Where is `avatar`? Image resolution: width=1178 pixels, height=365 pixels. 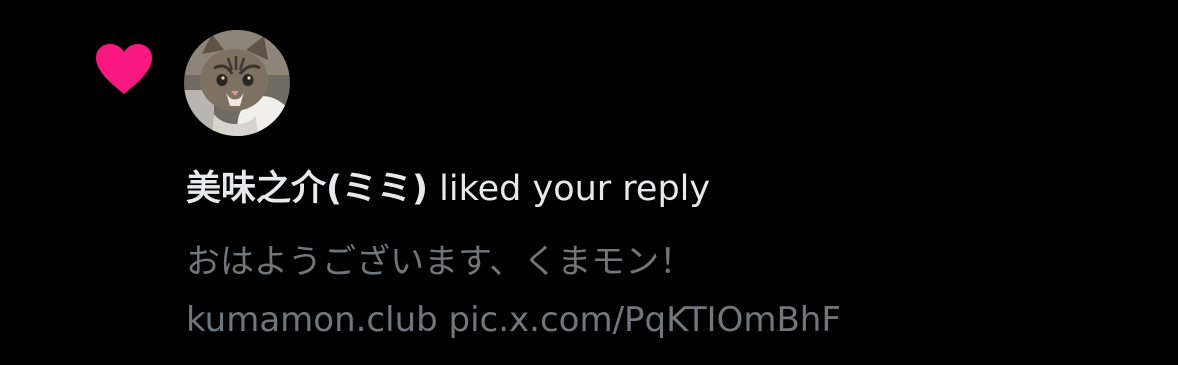
avatar is located at coordinates (237, 83).